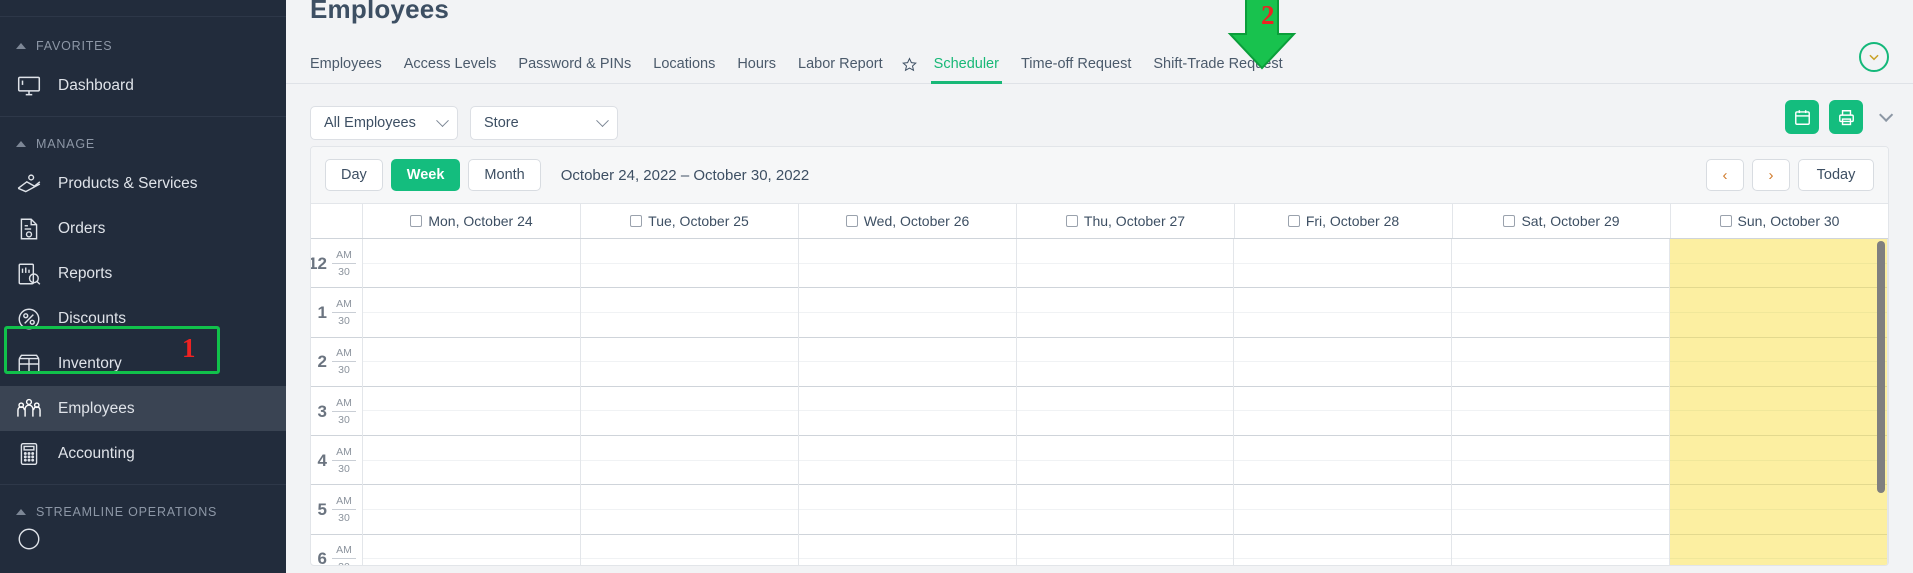 The height and width of the screenshot is (573, 1913). Describe the element at coordinates (1076, 69) in the screenshot. I see `tab-time-off-request: Time-off Request` at that location.